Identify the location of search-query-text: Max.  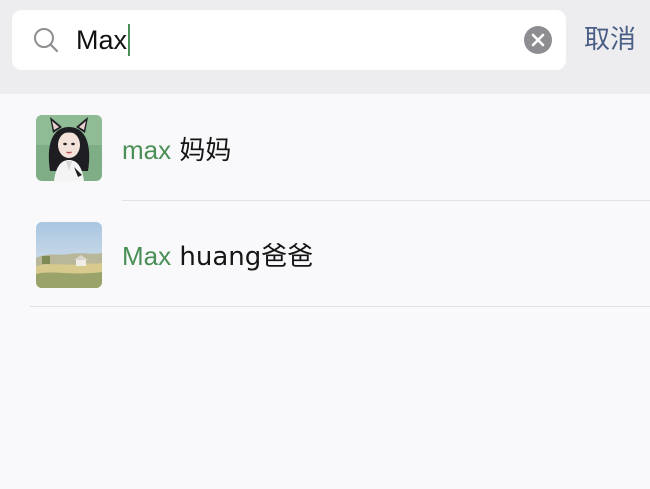
(103, 40).